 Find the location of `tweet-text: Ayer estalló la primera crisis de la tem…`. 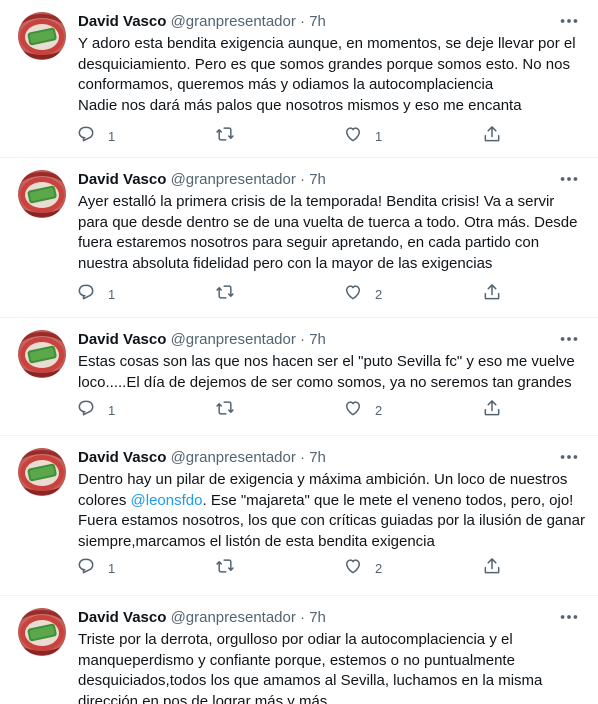

tweet-text: Ayer estalló la primera crisis de la tem… is located at coordinates (328, 233).